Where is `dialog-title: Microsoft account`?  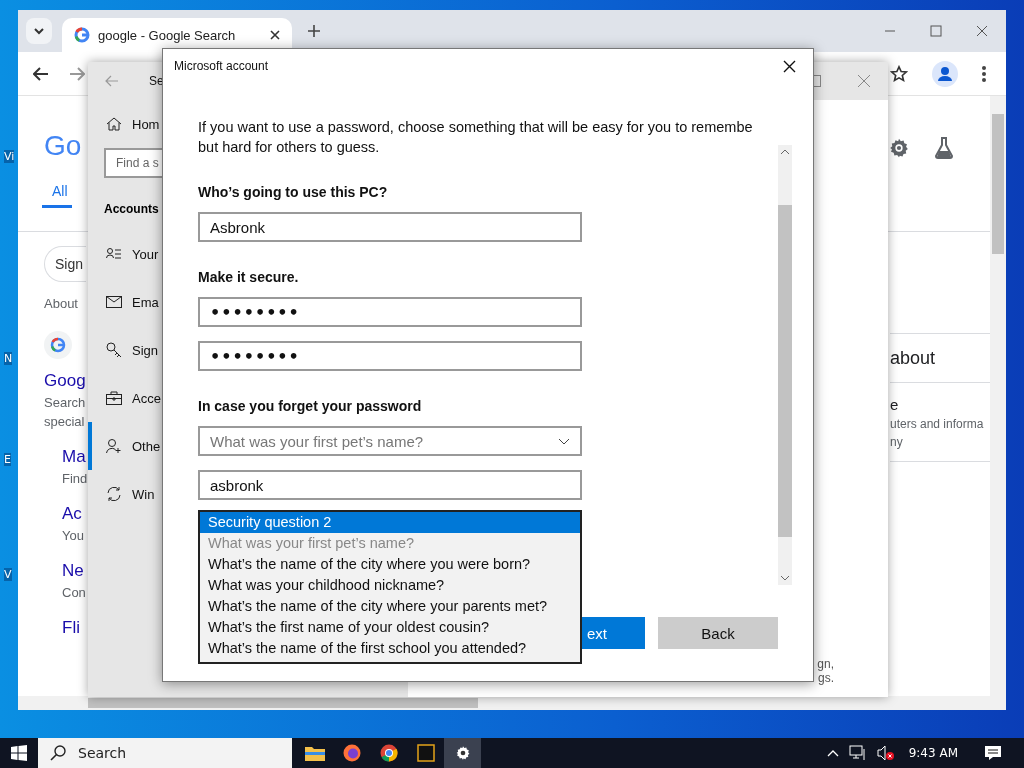 dialog-title: Microsoft account is located at coordinates (221, 66).